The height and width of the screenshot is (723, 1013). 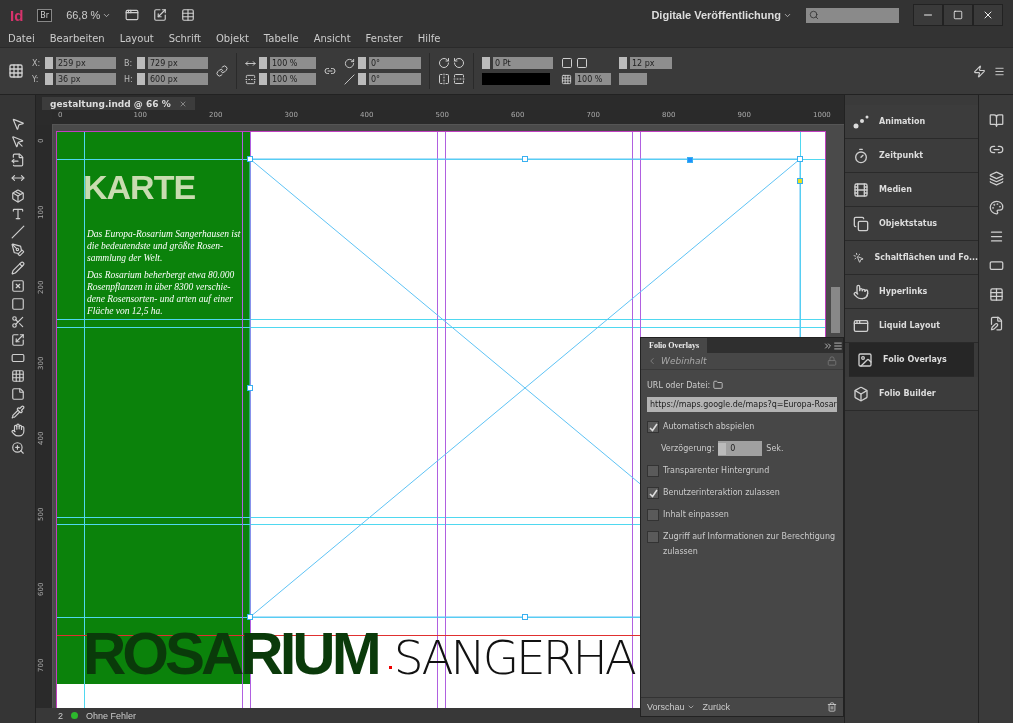 I want to click on scrollbar-thumb, so click(x=835, y=310).